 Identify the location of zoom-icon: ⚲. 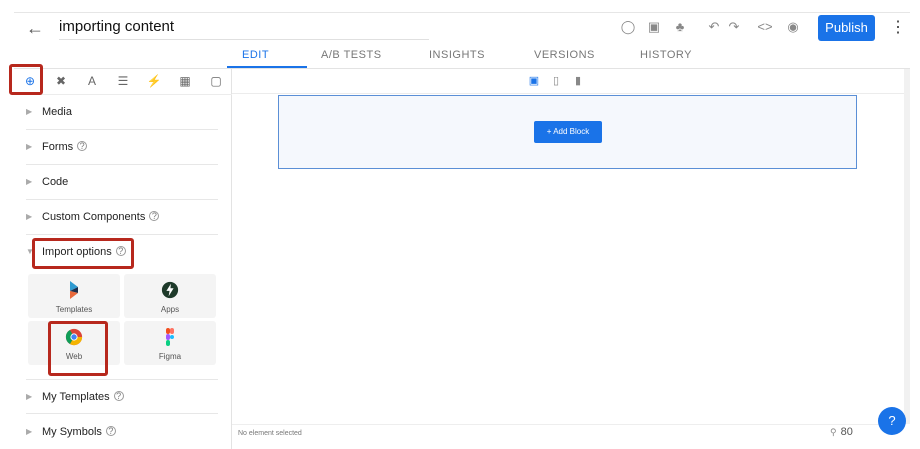
(833, 432).